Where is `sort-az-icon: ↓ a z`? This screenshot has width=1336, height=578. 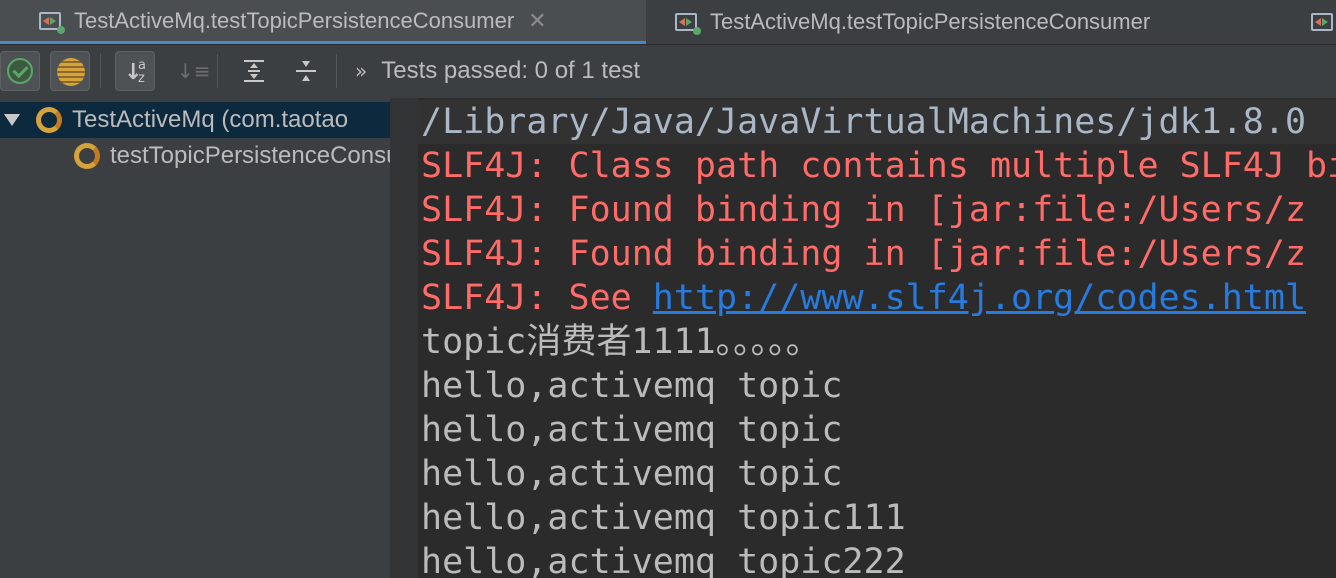 sort-az-icon: ↓ a z is located at coordinates (135, 72).